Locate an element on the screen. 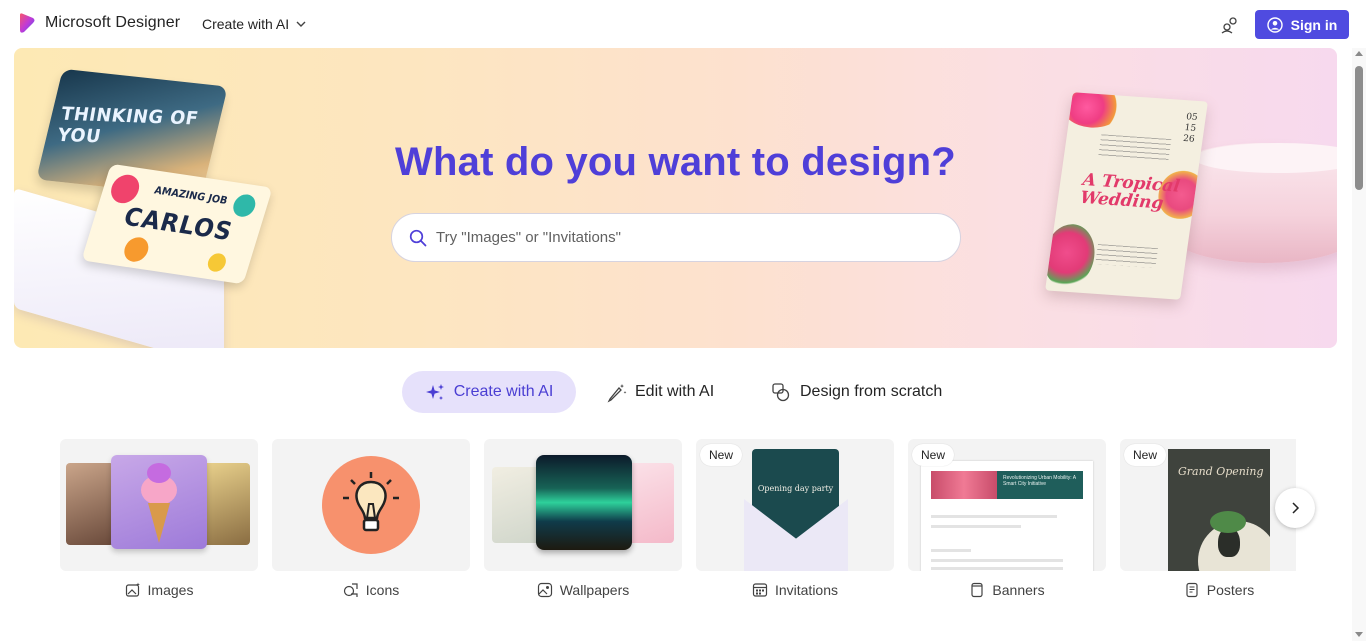  sign-in-button: Sign in is located at coordinates (1302, 24).